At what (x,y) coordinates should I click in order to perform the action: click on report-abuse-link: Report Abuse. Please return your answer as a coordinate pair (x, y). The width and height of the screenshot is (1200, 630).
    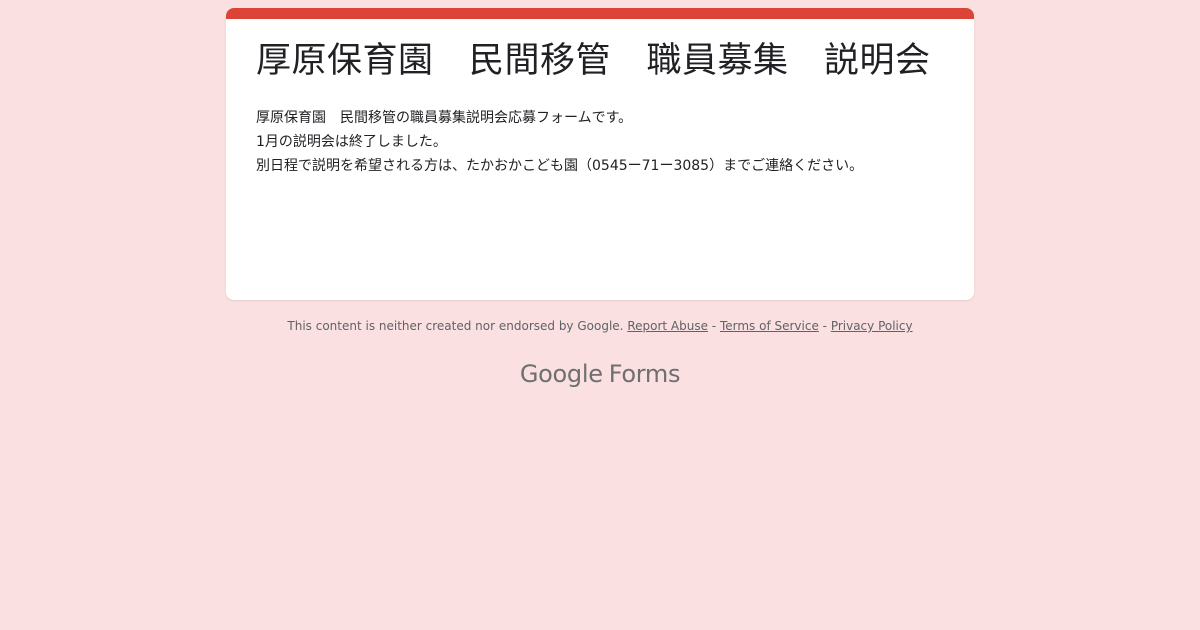
    Looking at the image, I should click on (667, 326).